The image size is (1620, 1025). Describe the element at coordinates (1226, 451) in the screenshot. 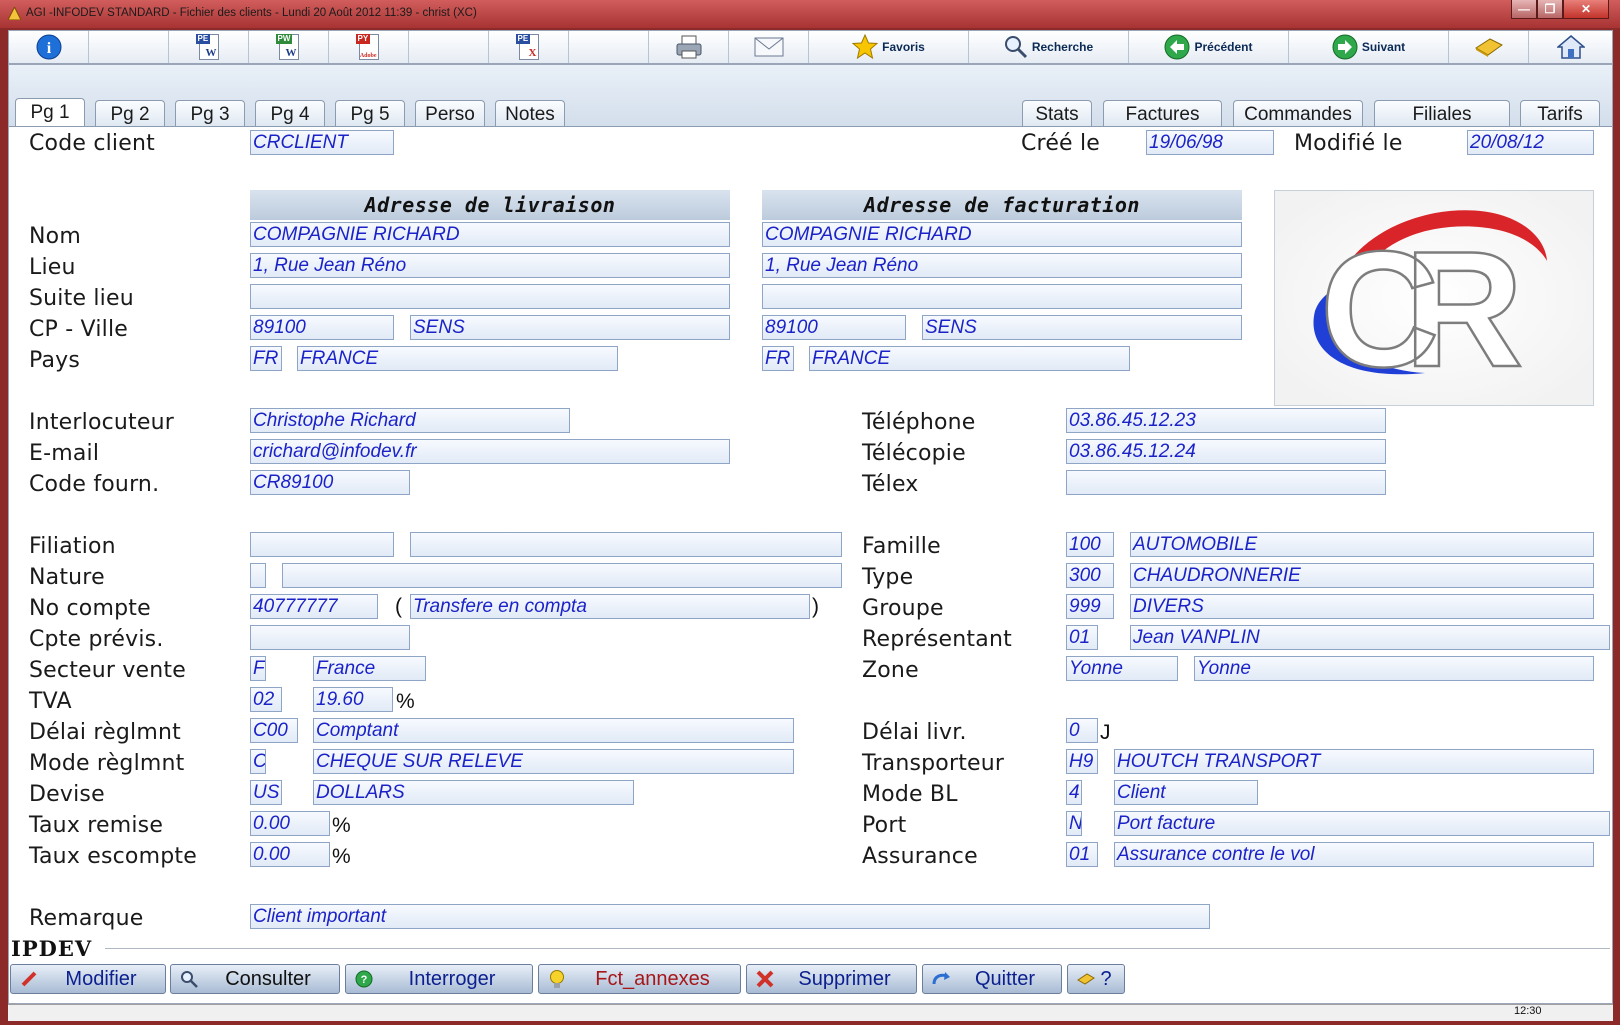

I see `telecopie-field: 03.86.45.12.24` at that location.